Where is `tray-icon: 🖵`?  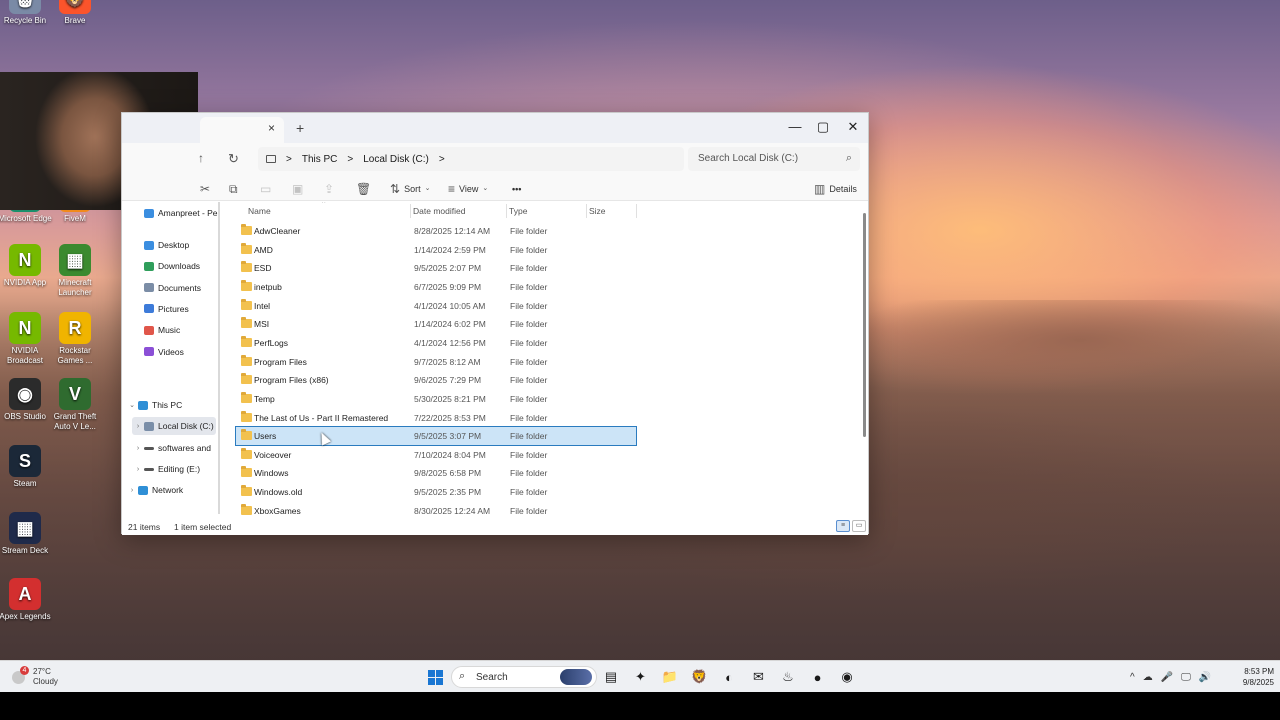 tray-icon: 🖵 is located at coordinates (1186, 677).